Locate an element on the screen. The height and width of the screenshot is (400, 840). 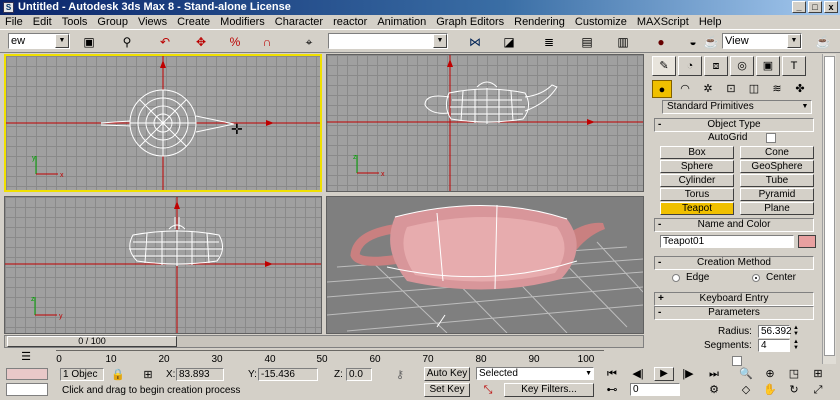
zoom-extents-all-icon: ⊞ is located at coordinates (818, 374).